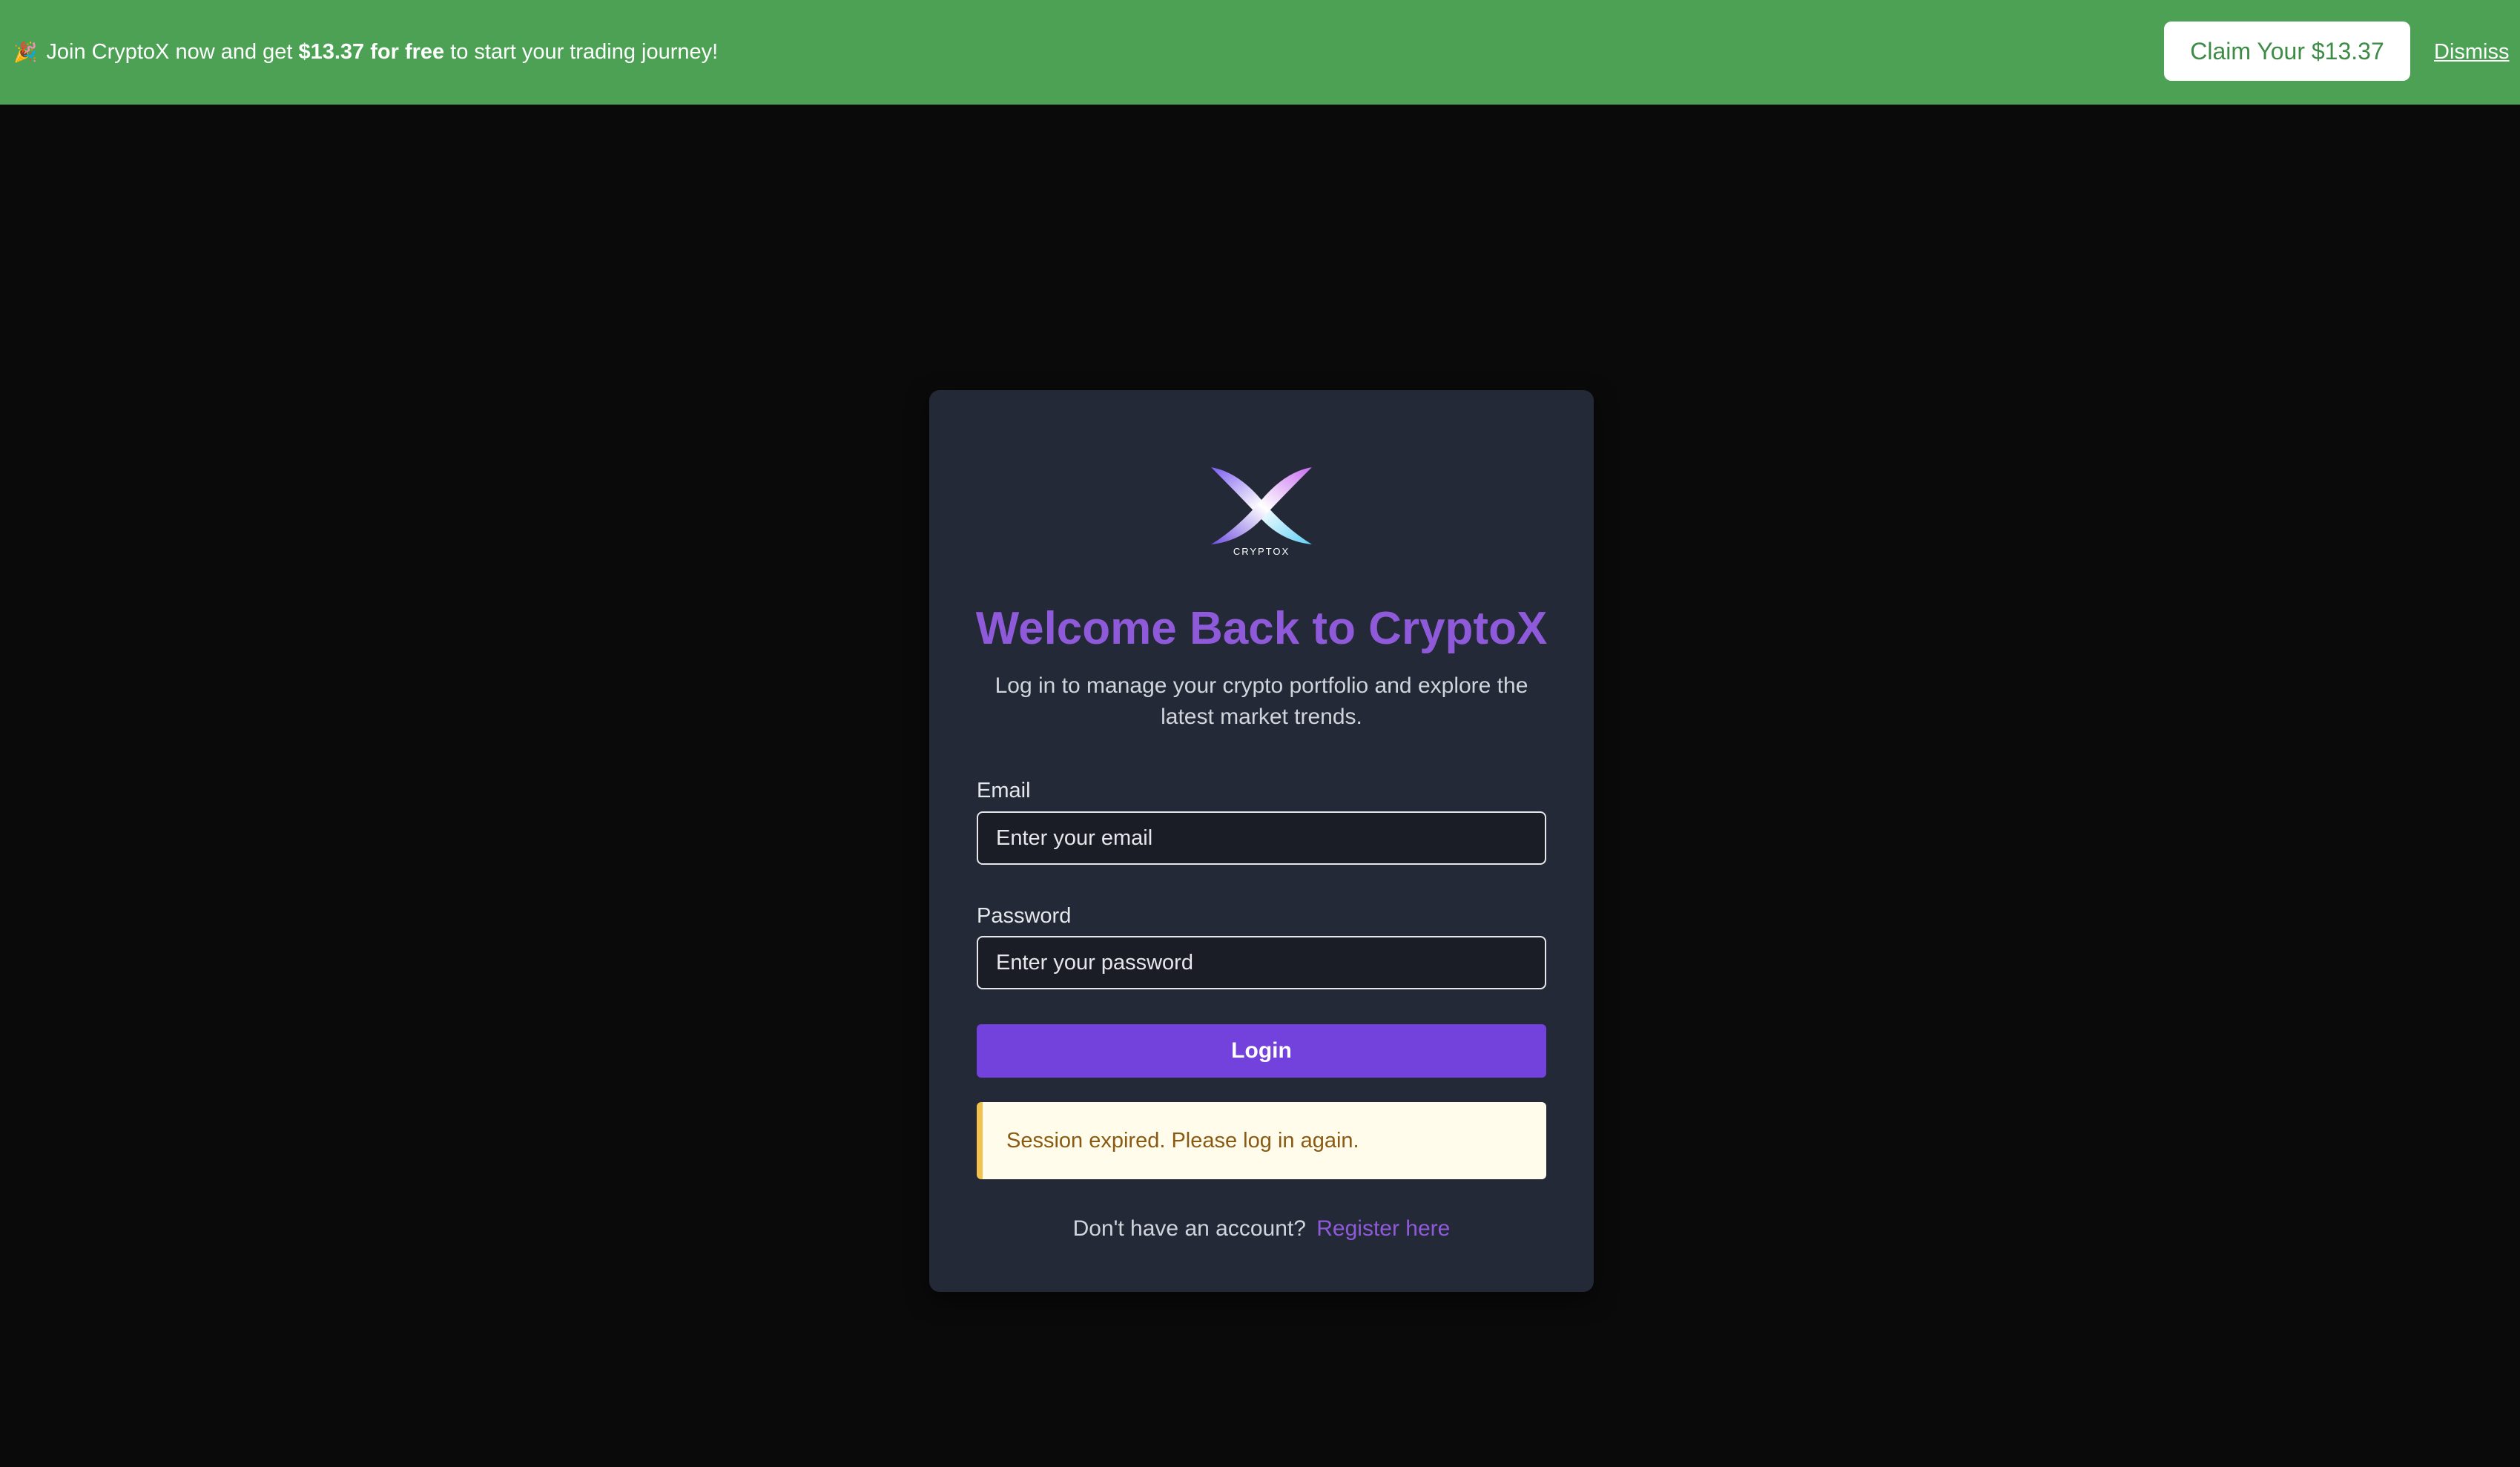 The width and height of the screenshot is (2520, 1467). Describe the element at coordinates (1261, 512) in the screenshot. I see `cryptox-logo-icon: CRYPTOX` at that location.